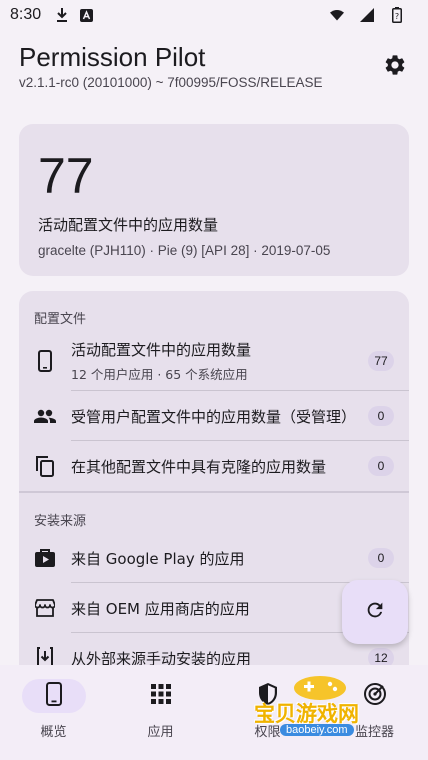 The width and height of the screenshot is (428, 760). What do you see at coordinates (214, 361) in the screenshot?
I see `list-item-active-profile-apps: 活动配置文件中的应用数量 12 个用户应用 · 65 个系统应用 77` at bounding box center [214, 361].